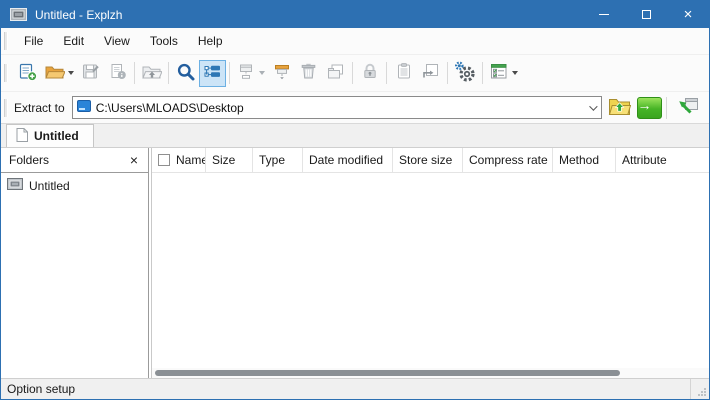 Image resolution: width=710 pixels, height=400 pixels. Describe the element at coordinates (224, 160) in the screenshot. I see `column-label: Size` at that location.